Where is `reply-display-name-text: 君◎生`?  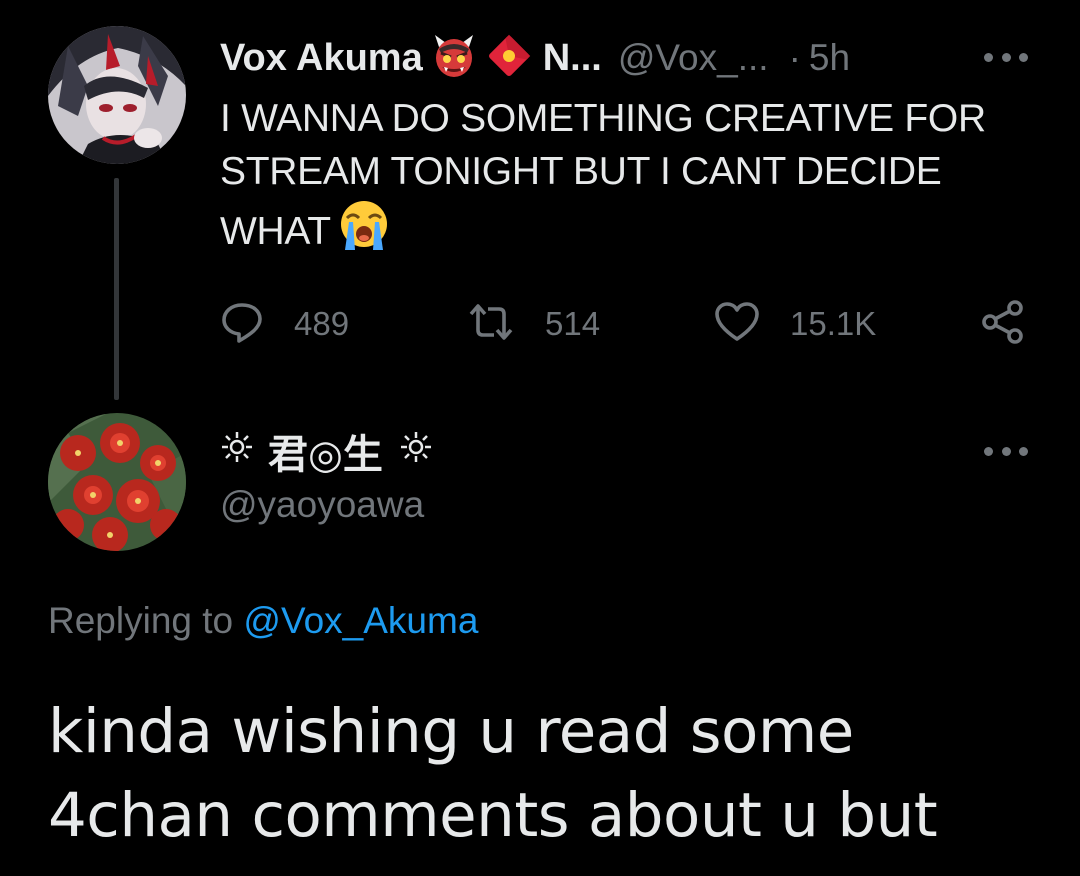 reply-display-name-text: 君◎生 is located at coordinates (325, 455).